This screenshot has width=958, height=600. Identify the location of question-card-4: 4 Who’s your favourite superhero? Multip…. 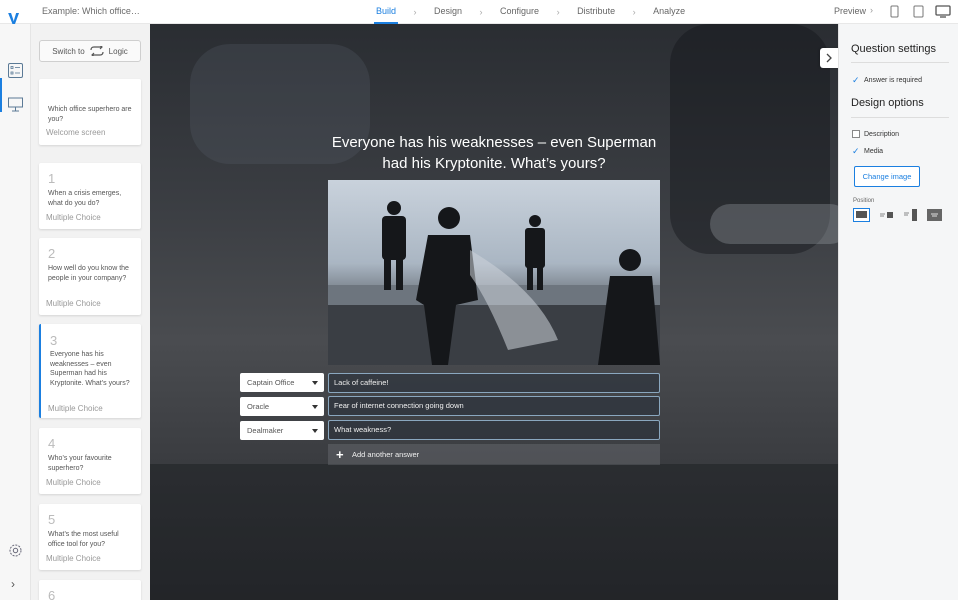
(90, 461).